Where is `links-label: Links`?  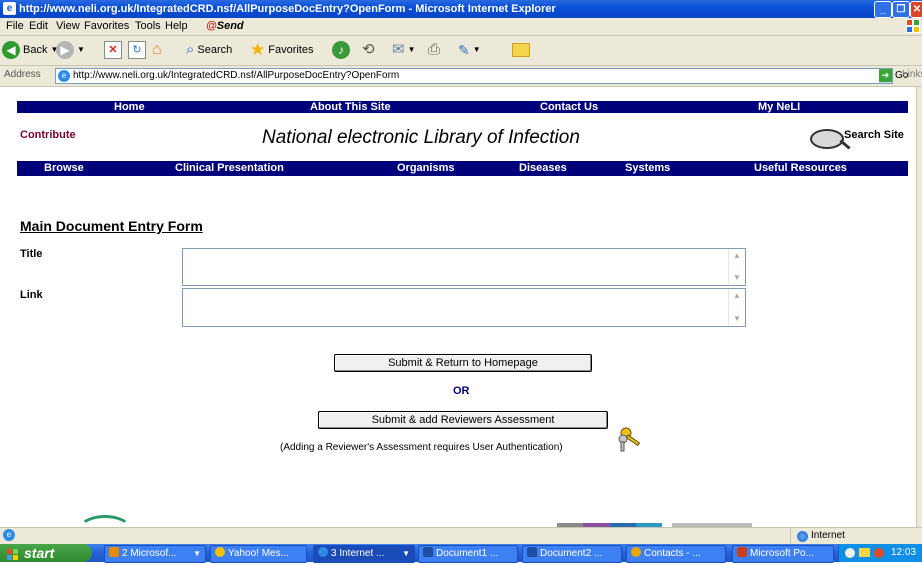
links-label: Links is located at coordinates (912, 74).